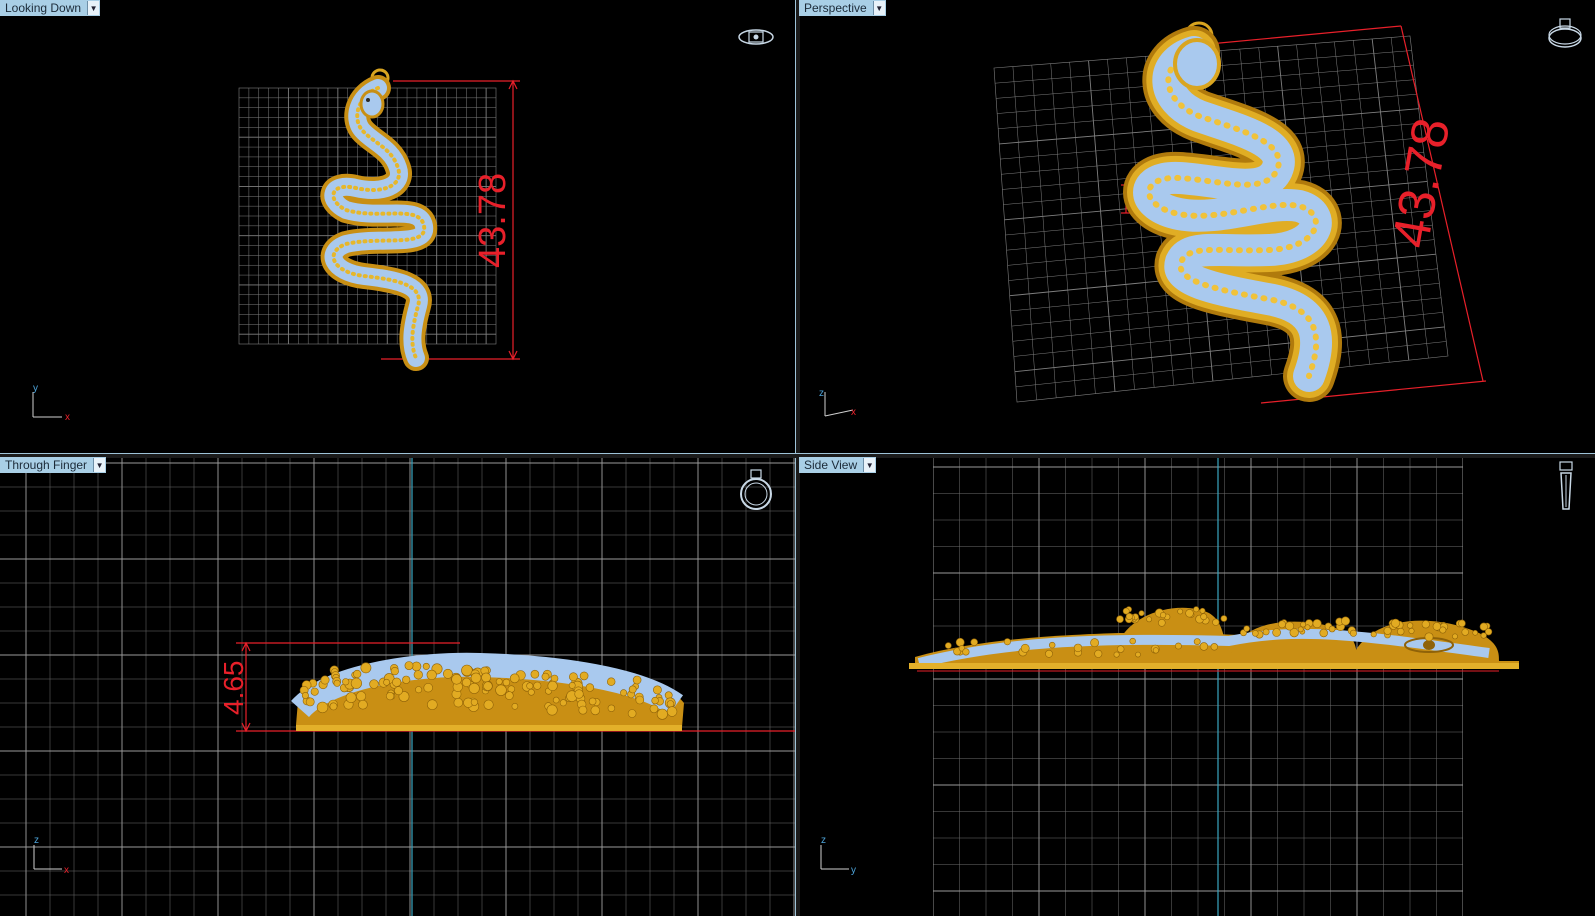 This screenshot has width=1595, height=916. I want to click on dimension-label: 4.65, so click(233, 688).